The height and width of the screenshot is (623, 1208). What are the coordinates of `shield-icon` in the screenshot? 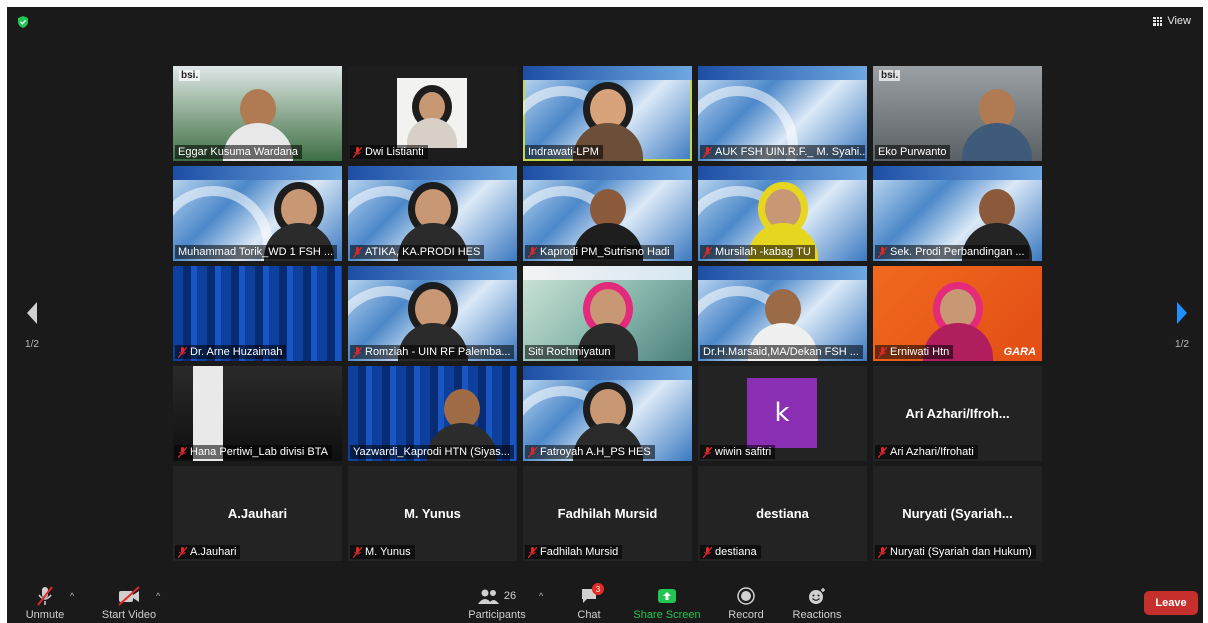 It's located at (23, 22).